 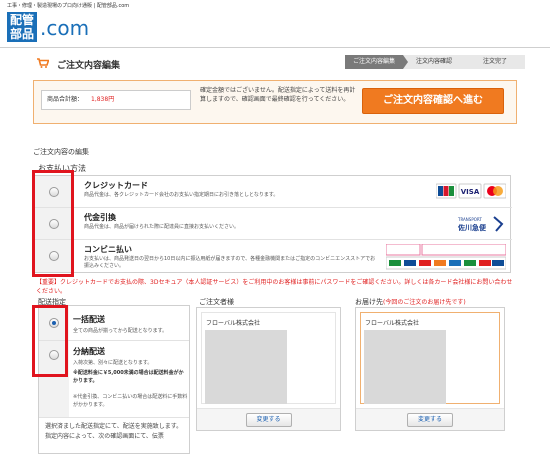 I want to click on orderer-heading: ご注文者様, so click(x=216, y=302).